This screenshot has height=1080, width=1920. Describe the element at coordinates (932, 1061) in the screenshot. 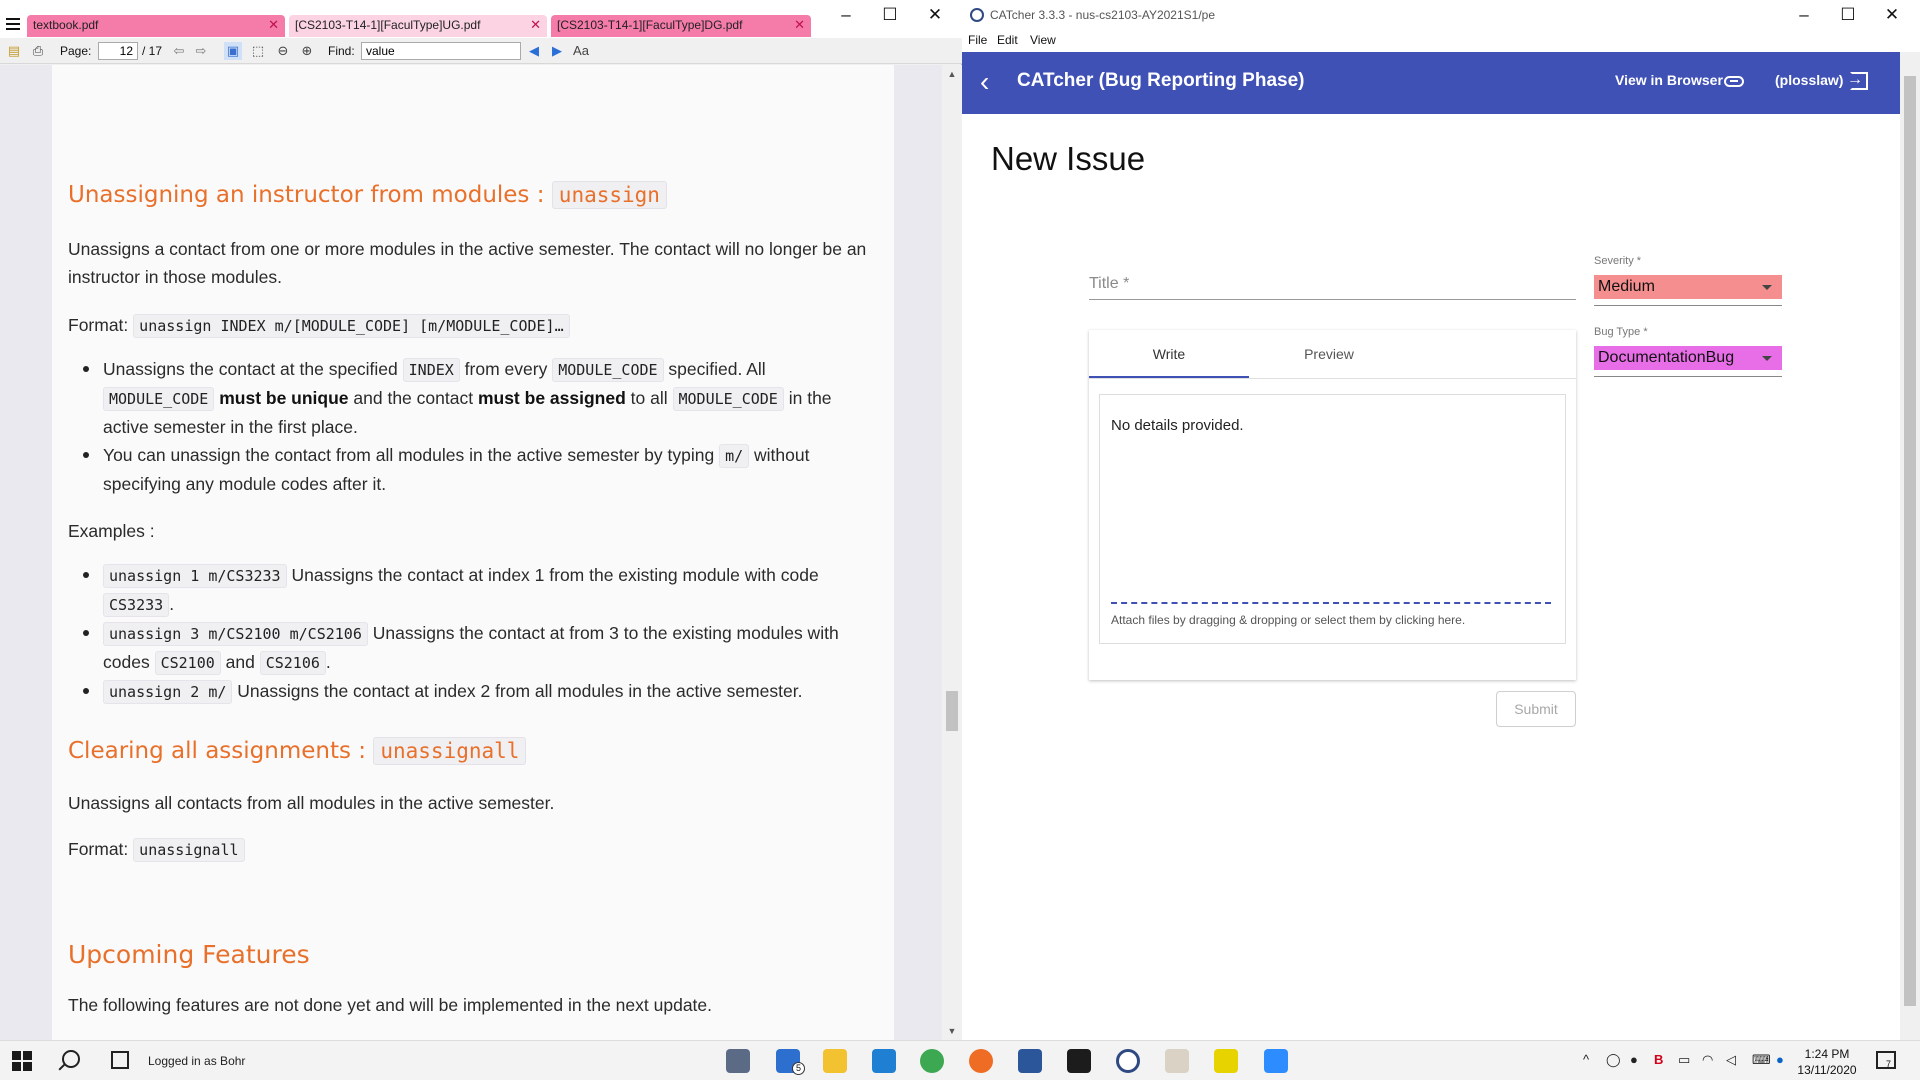

I see `chrome-icon` at that location.